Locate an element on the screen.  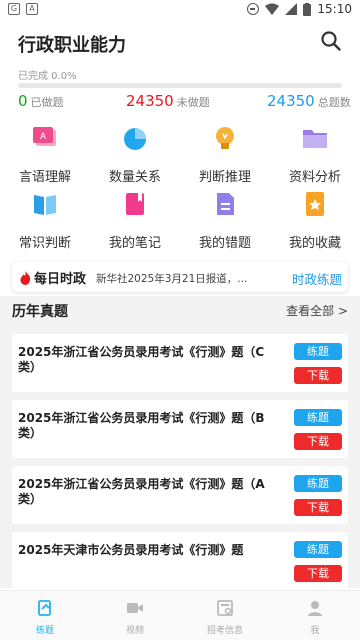
category-mistakes: 我的错题 is located at coordinates (225, 220).